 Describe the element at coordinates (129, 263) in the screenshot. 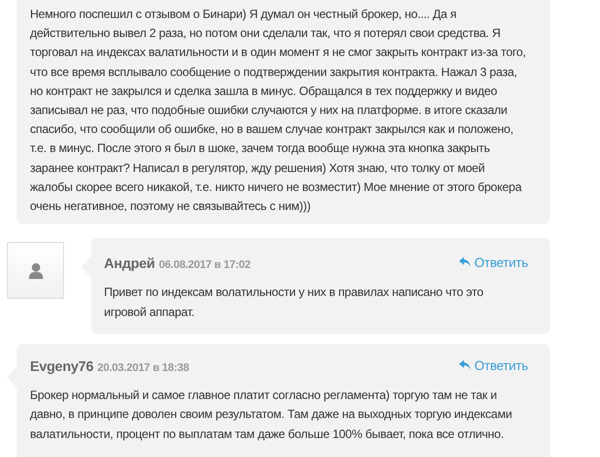

I see `author-name: Андрей` at that location.